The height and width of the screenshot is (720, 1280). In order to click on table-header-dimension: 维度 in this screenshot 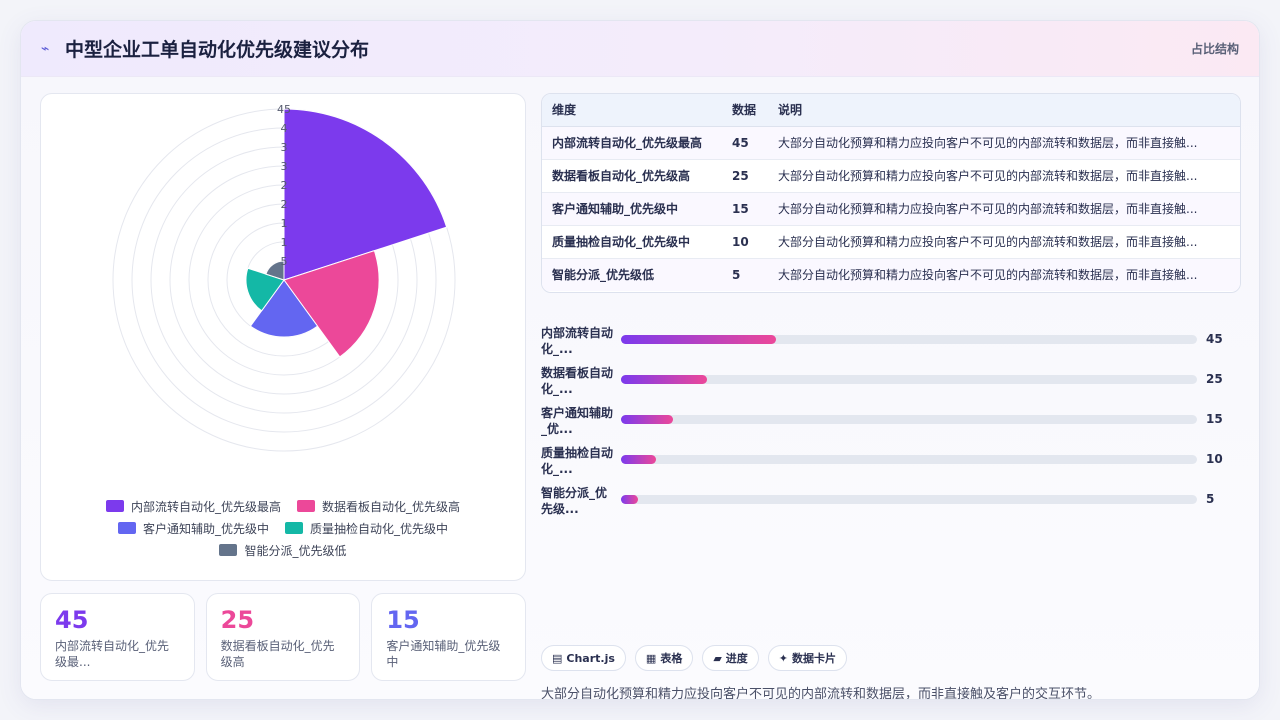, I will do `click(632, 110)`.